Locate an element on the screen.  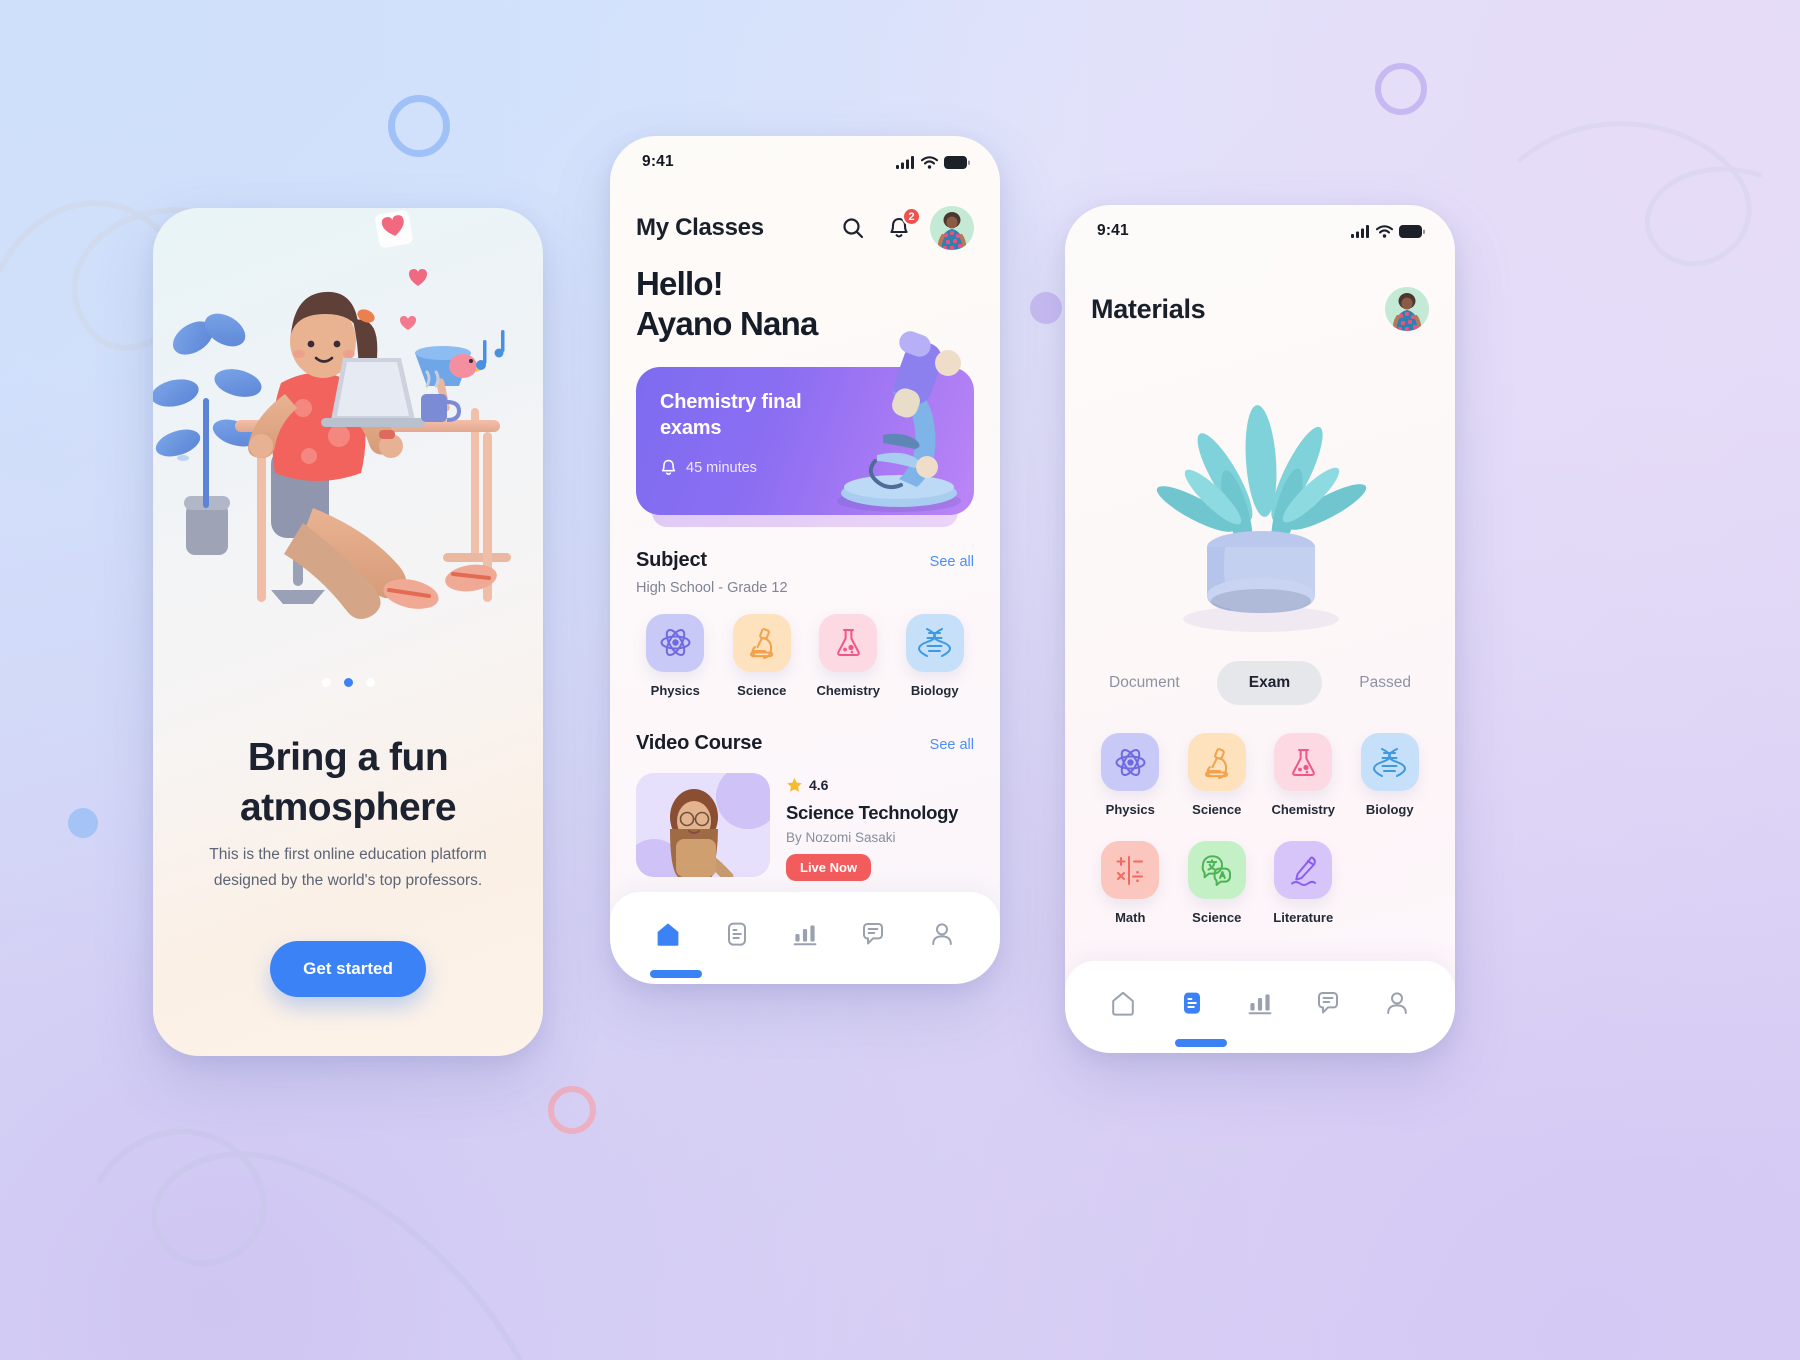
material-label: Math is located at coordinates (1130, 917).